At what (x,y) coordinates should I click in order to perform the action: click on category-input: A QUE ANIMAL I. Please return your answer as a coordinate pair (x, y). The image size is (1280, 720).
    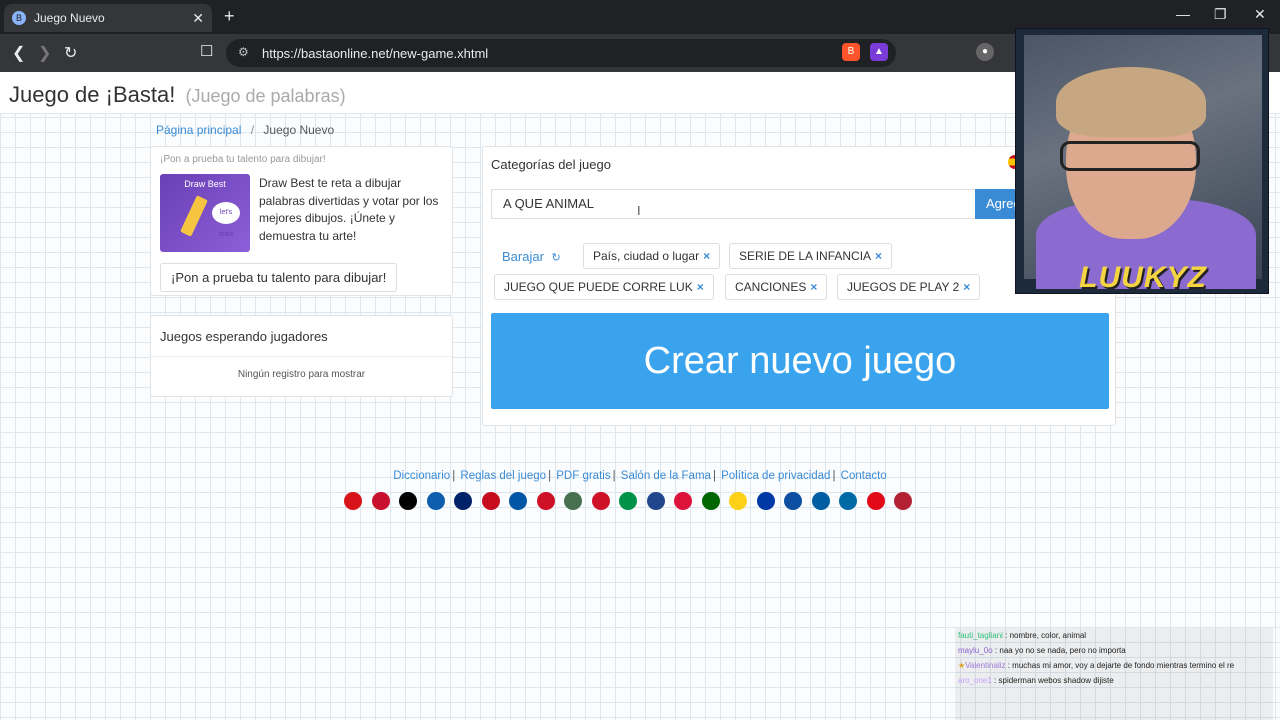
    Looking at the image, I should click on (733, 204).